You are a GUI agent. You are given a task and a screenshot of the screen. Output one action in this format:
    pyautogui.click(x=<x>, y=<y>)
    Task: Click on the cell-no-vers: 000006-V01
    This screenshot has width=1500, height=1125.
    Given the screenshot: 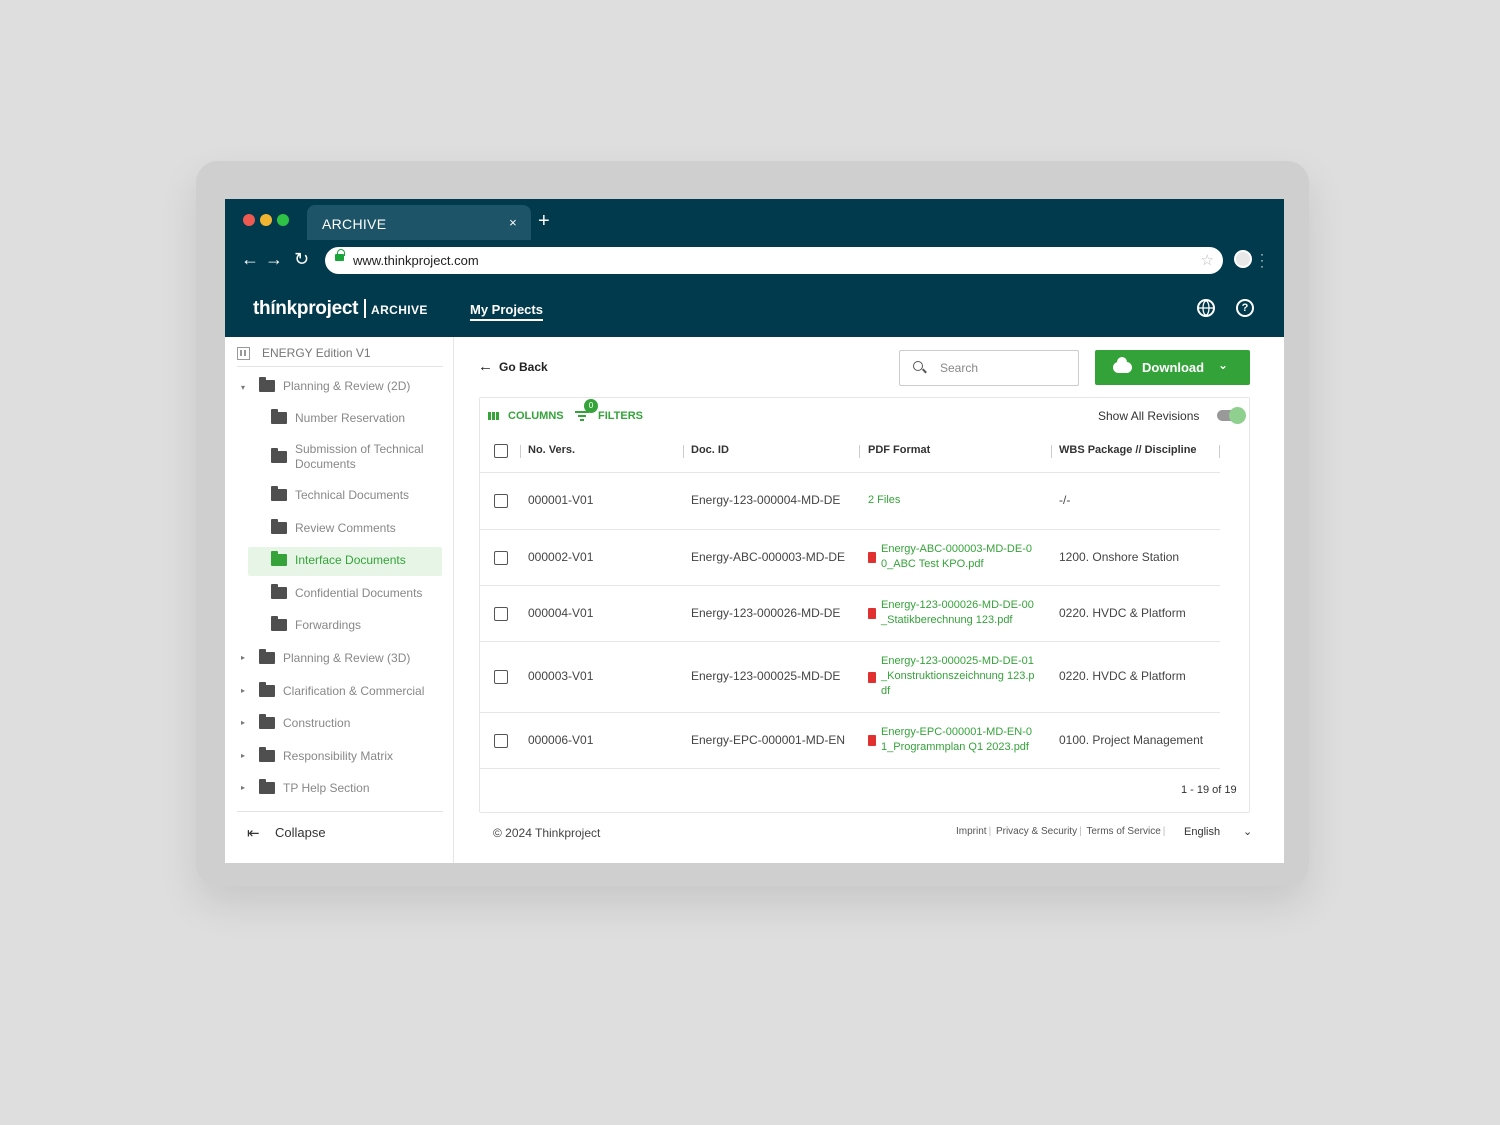 What is the action you would take?
    pyautogui.click(x=561, y=740)
    